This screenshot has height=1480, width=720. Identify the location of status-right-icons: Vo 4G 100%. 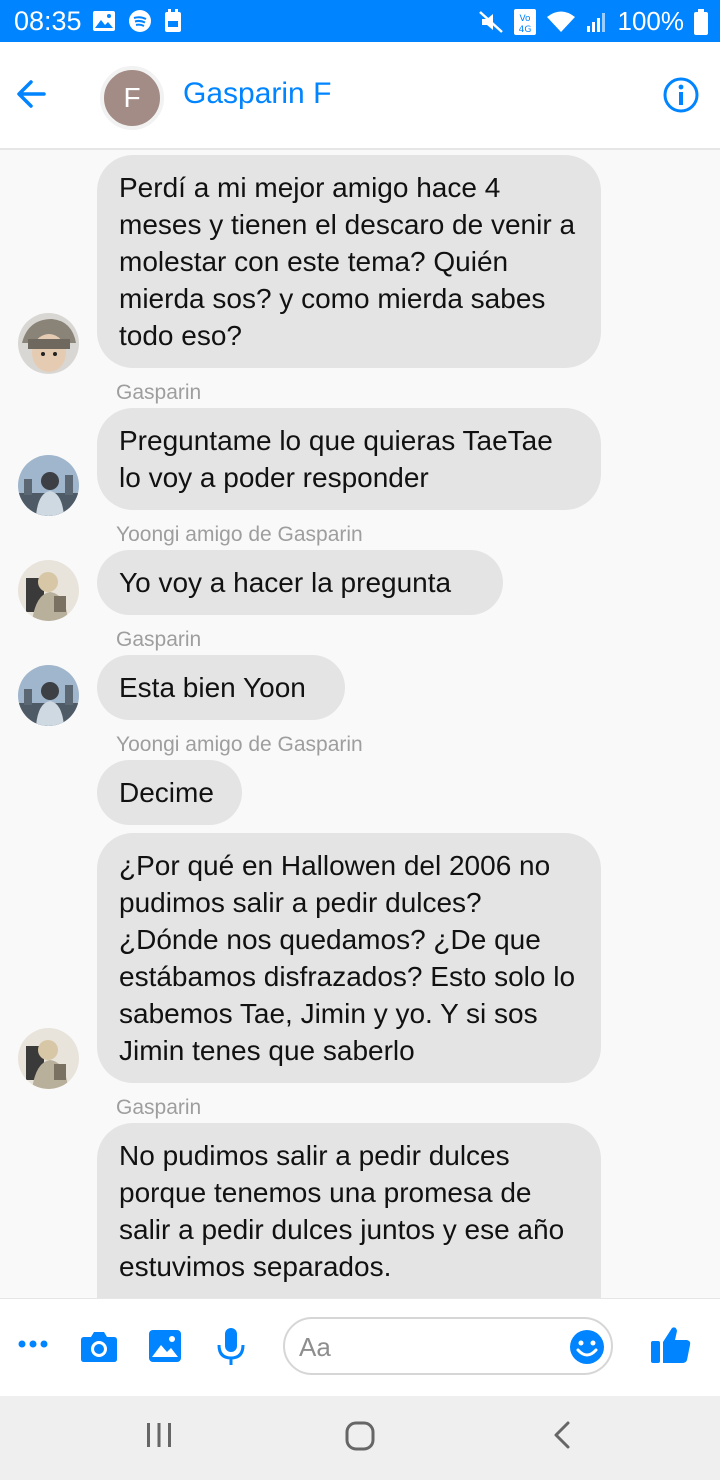
(593, 21).